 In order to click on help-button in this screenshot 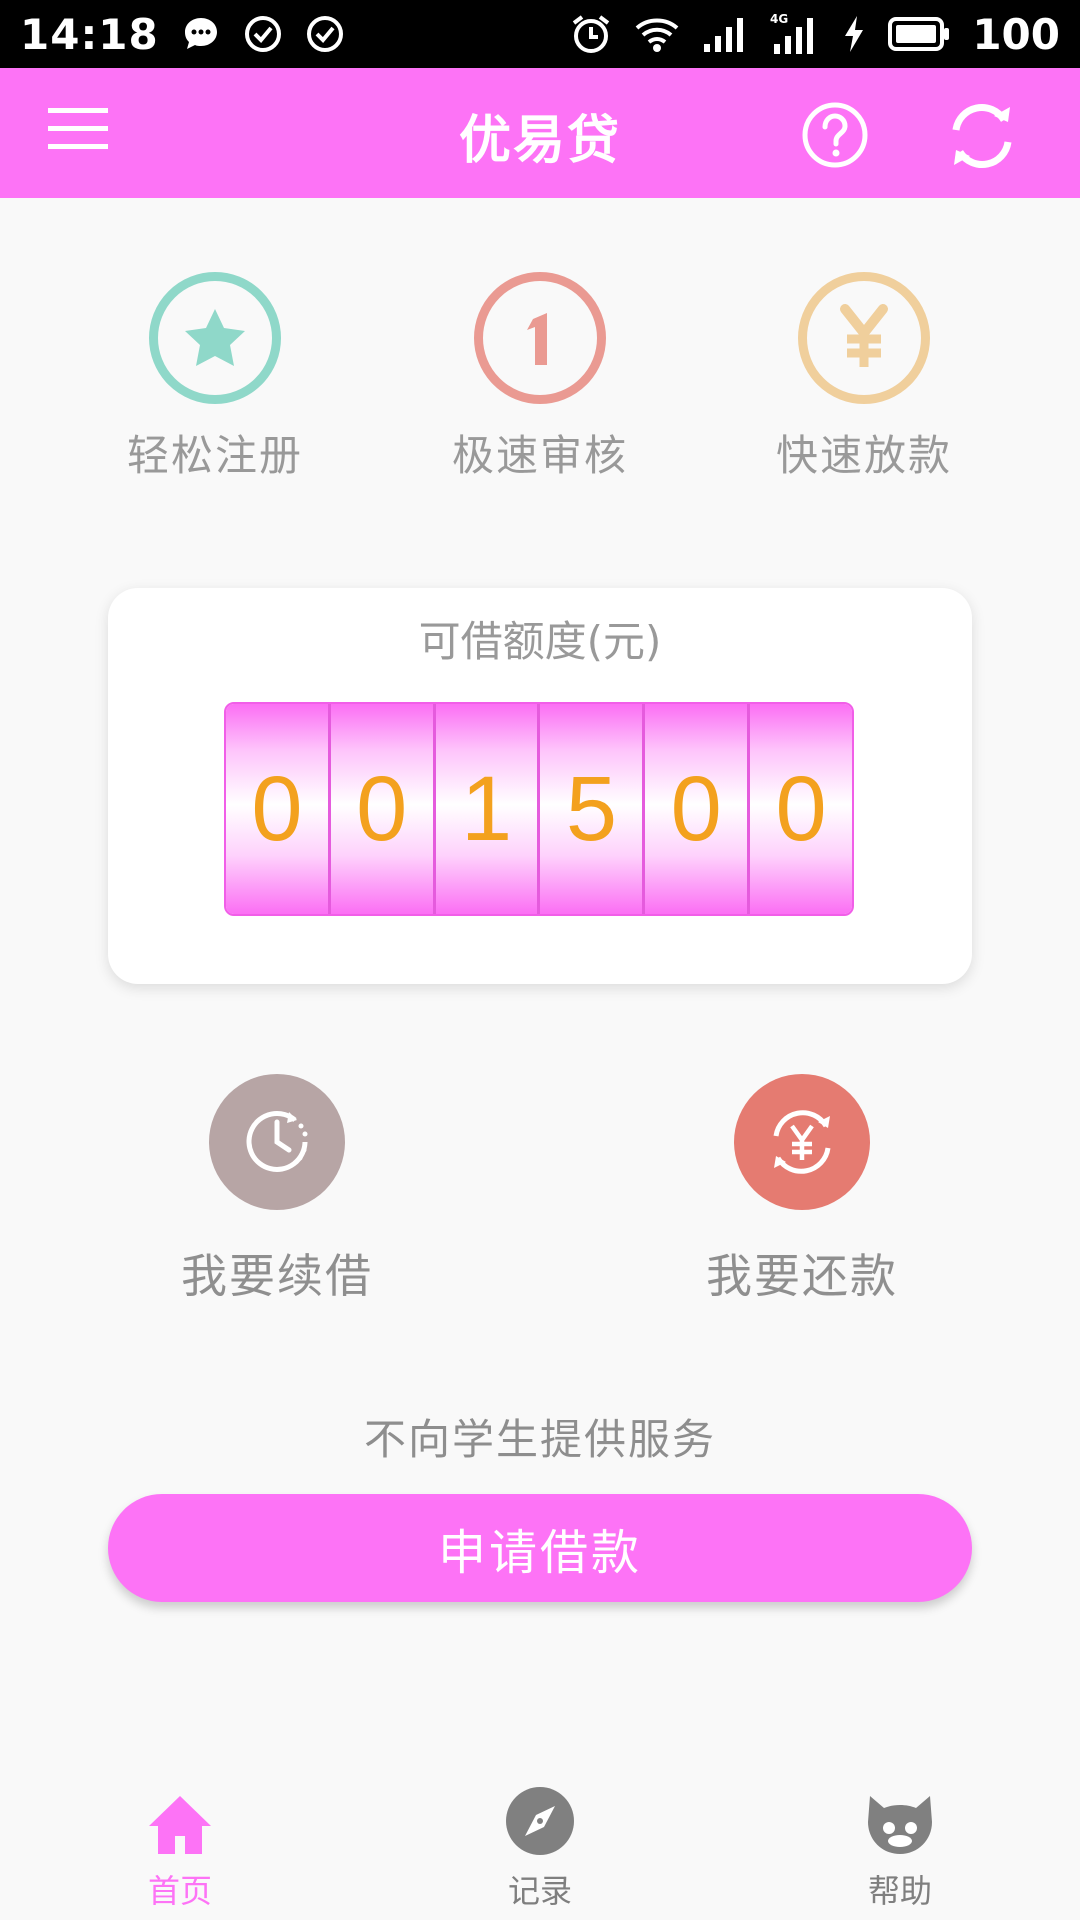, I will do `click(835, 135)`.